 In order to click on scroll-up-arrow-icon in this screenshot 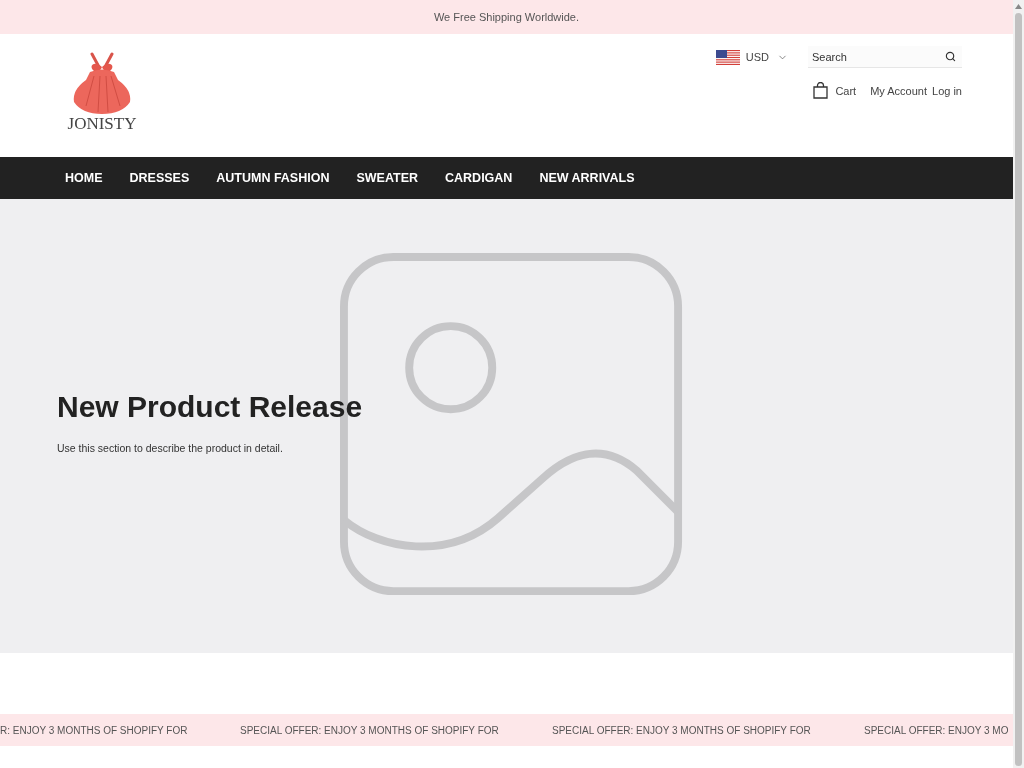, I will do `click(1018, 6)`.